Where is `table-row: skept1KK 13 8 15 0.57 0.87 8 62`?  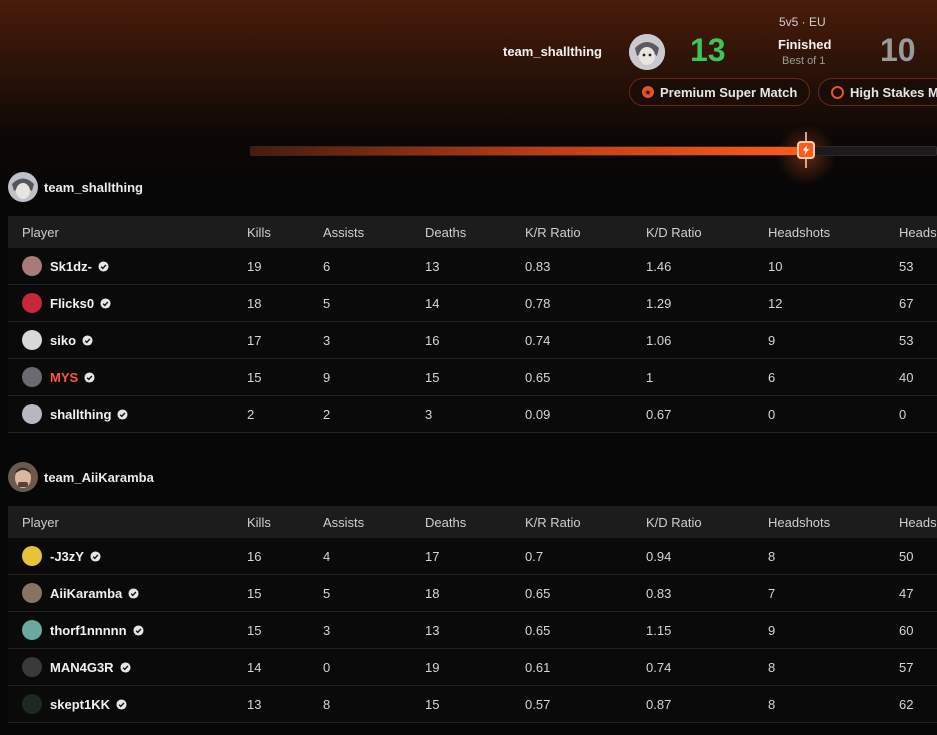
table-row: skept1KK 13 8 15 0.57 0.87 8 62 is located at coordinates (472, 704).